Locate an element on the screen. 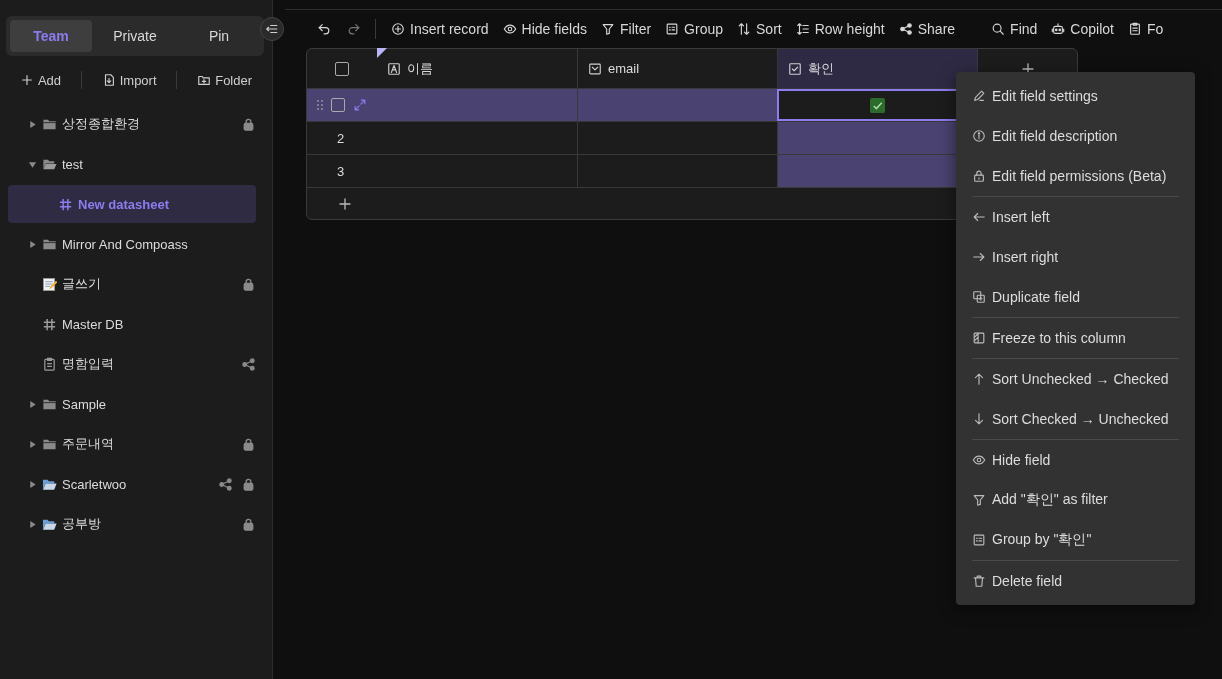 The width and height of the screenshot is (1222, 679). tree-item: 명함입력 is located at coordinates (132, 364).